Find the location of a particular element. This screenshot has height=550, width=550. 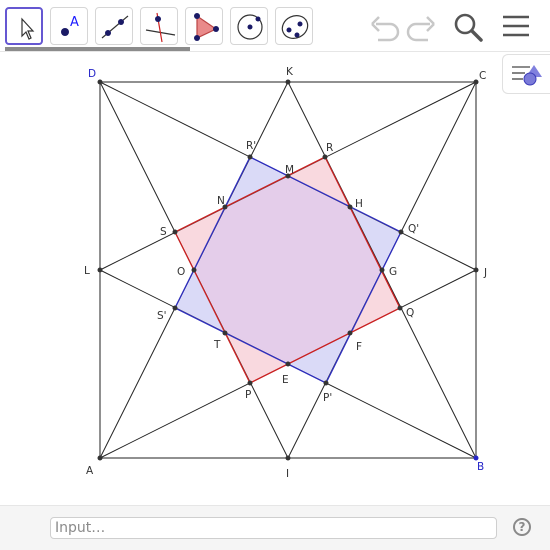

point-H is located at coordinates (350, 207).